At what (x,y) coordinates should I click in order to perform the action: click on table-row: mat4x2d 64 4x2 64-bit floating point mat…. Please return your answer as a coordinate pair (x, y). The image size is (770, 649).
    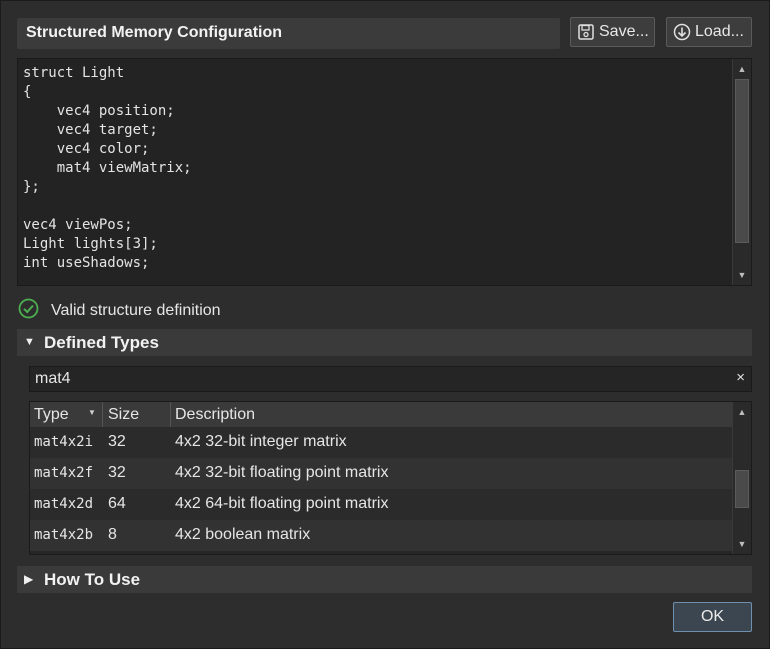
    Looking at the image, I should click on (381, 504).